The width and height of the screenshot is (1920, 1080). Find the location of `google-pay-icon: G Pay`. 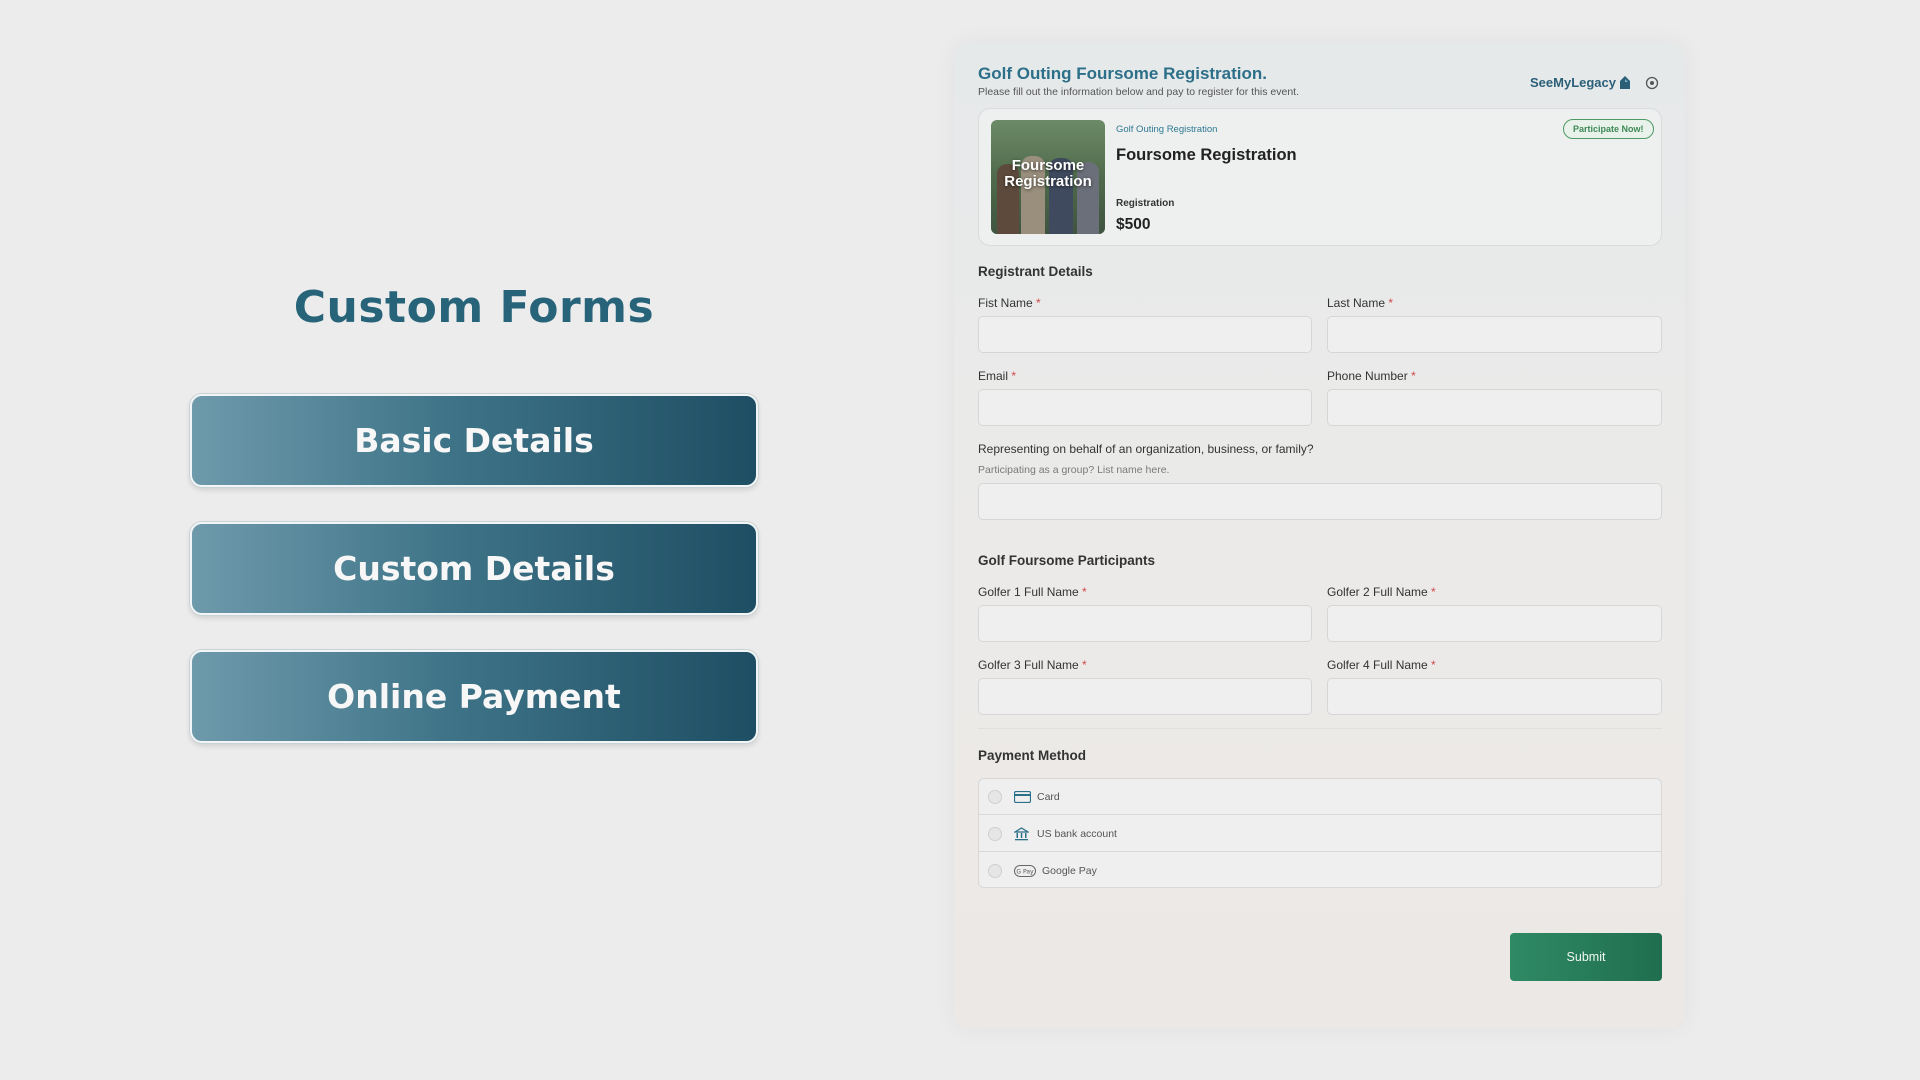

google-pay-icon: G Pay is located at coordinates (1025, 871).